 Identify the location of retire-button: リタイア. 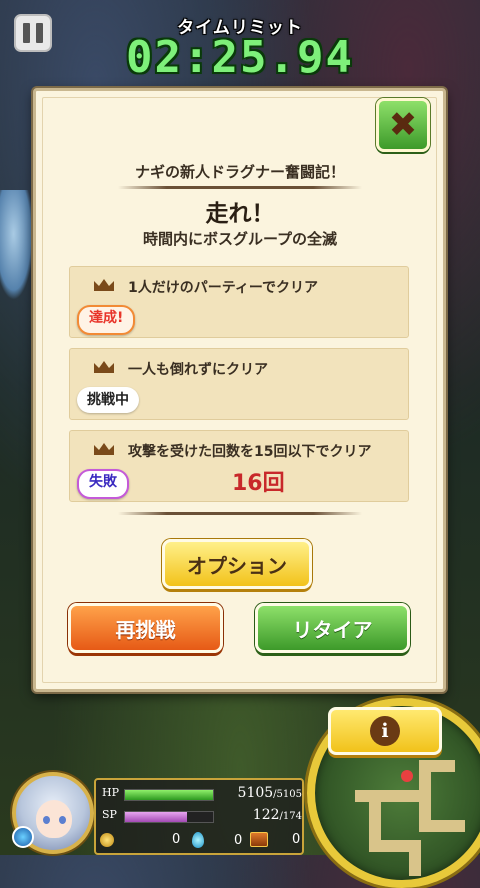
(332, 628).